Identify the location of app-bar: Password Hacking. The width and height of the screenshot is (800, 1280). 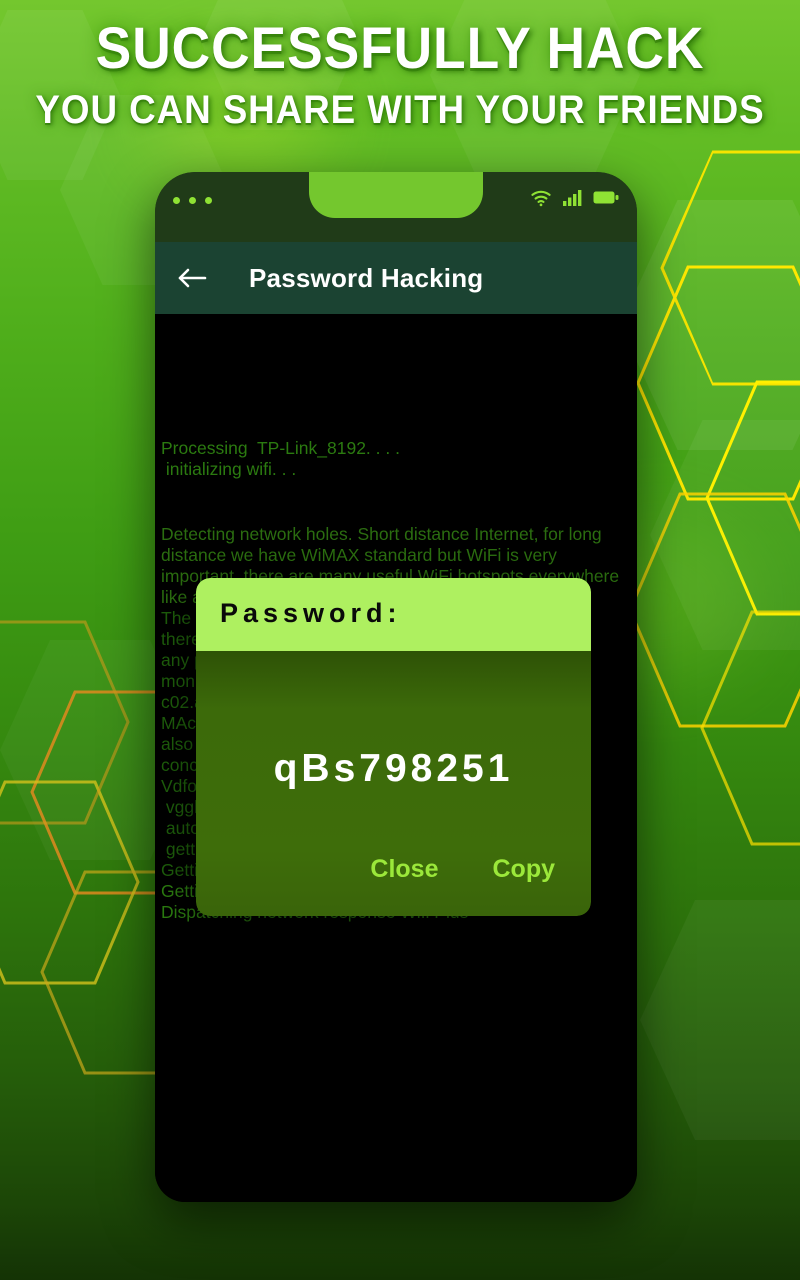
(396, 278).